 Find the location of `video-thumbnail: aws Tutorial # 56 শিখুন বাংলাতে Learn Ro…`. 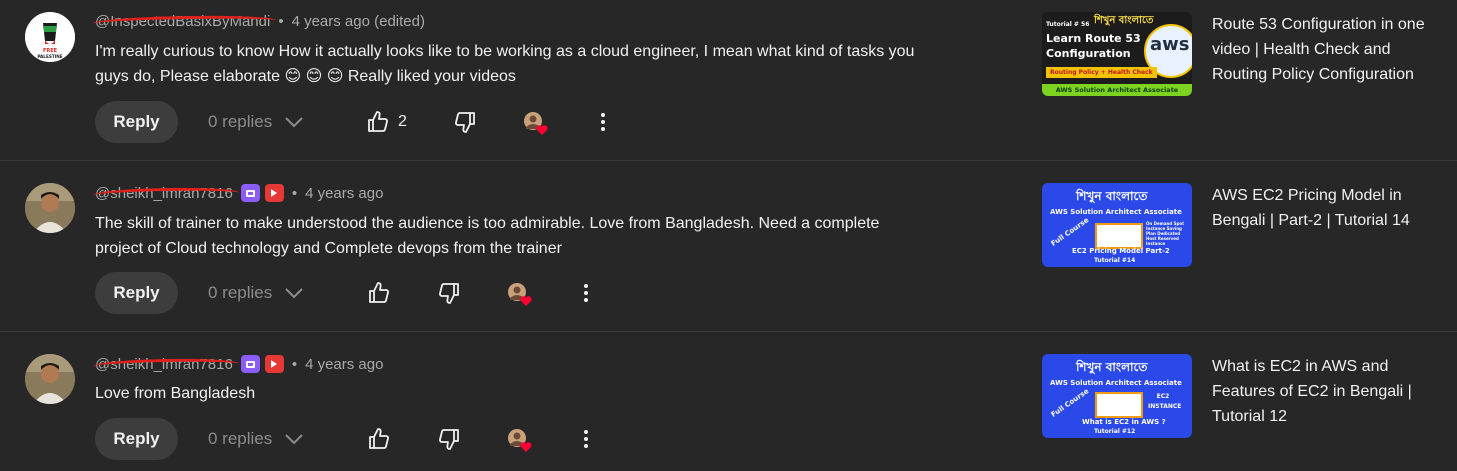

video-thumbnail: aws Tutorial # 56 শিখুন বাংলাতে Learn Ro… is located at coordinates (1117, 54).